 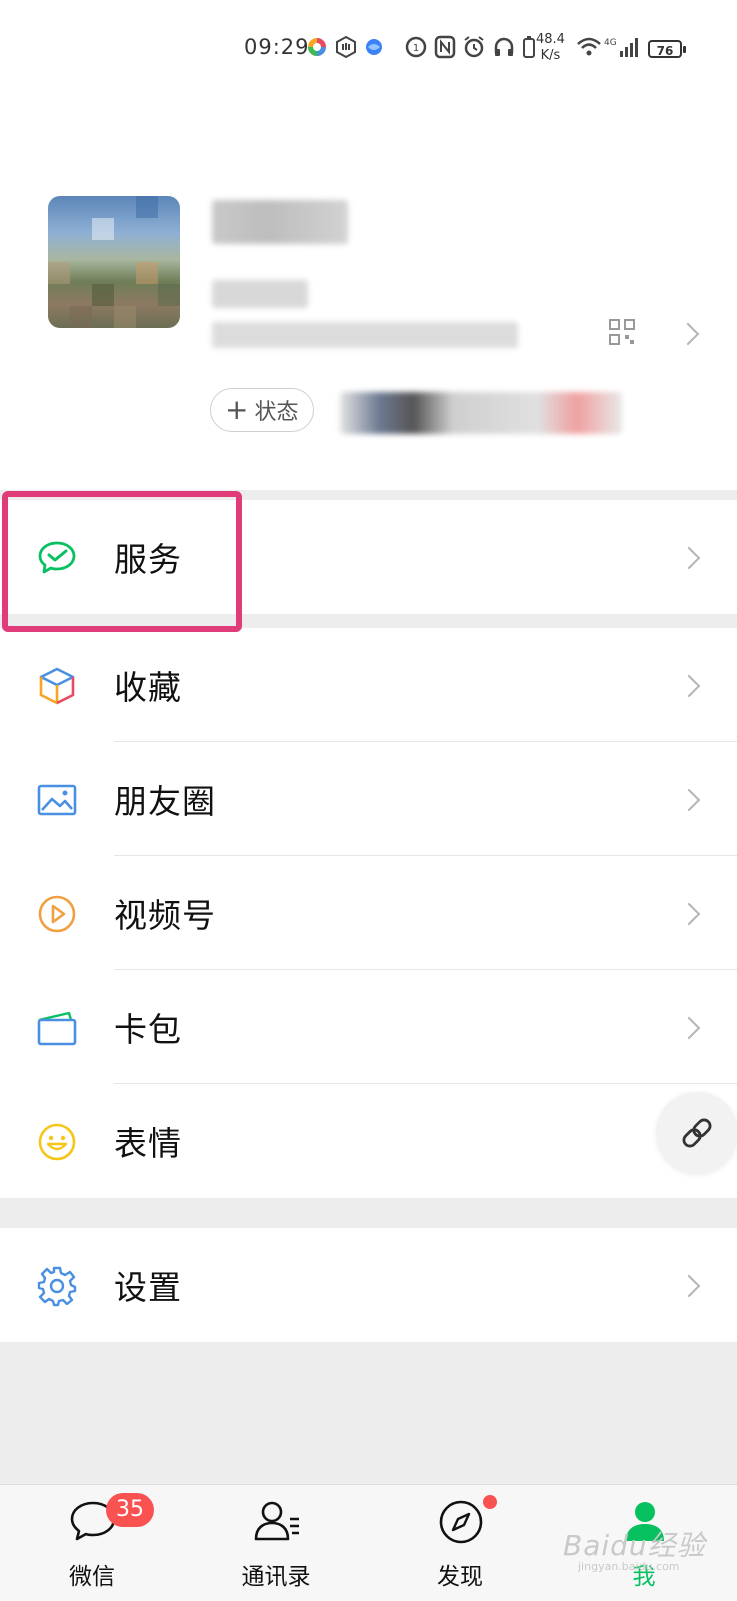 I want to click on app-notification-icon, so click(x=317, y=49).